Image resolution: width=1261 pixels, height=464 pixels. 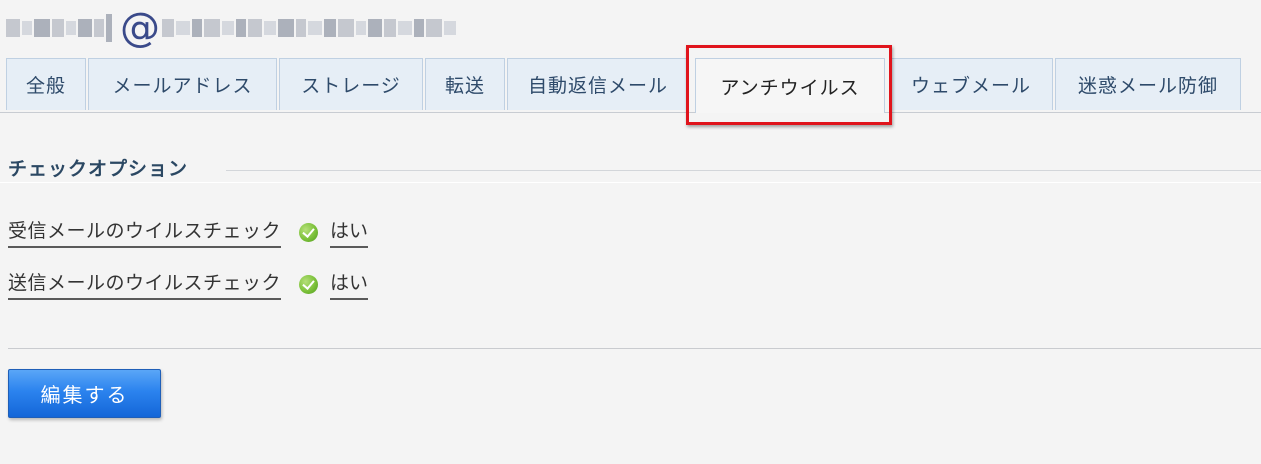 What do you see at coordinates (84, 393) in the screenshot?
I see `edit-button: 編集する` at bounding box center [84, 393].